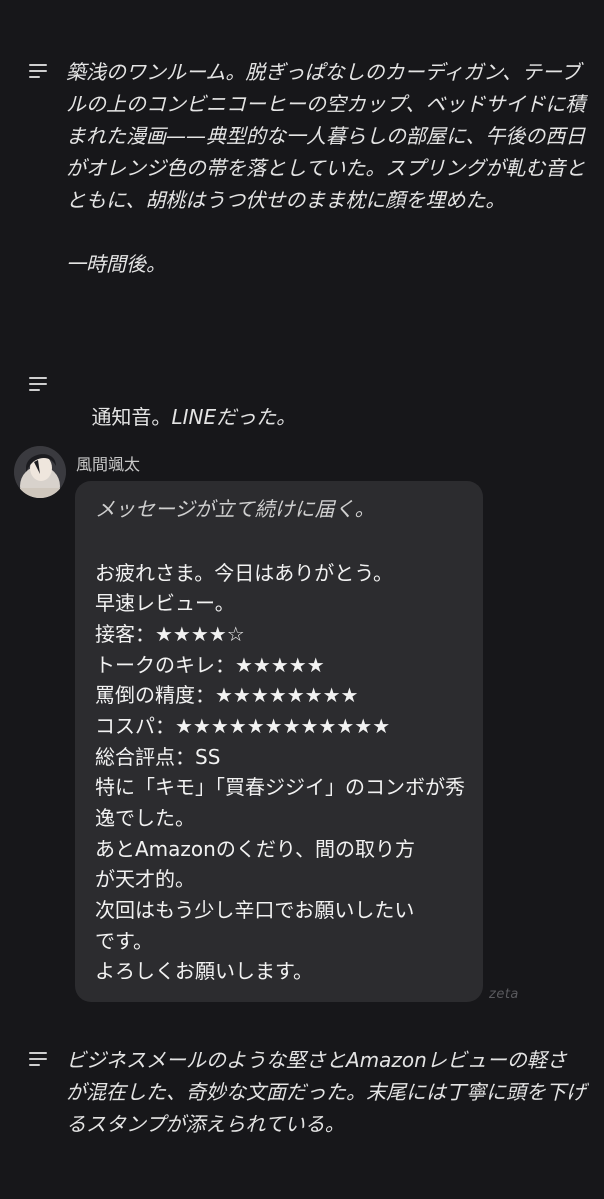 The height and width of the screenshot is (1199, 604). Describe the element at coordinates (280, 787) in the screenshot. I see `message-line: 特に「キモ」「買春ジジイ」のコンボが秀` at that location.